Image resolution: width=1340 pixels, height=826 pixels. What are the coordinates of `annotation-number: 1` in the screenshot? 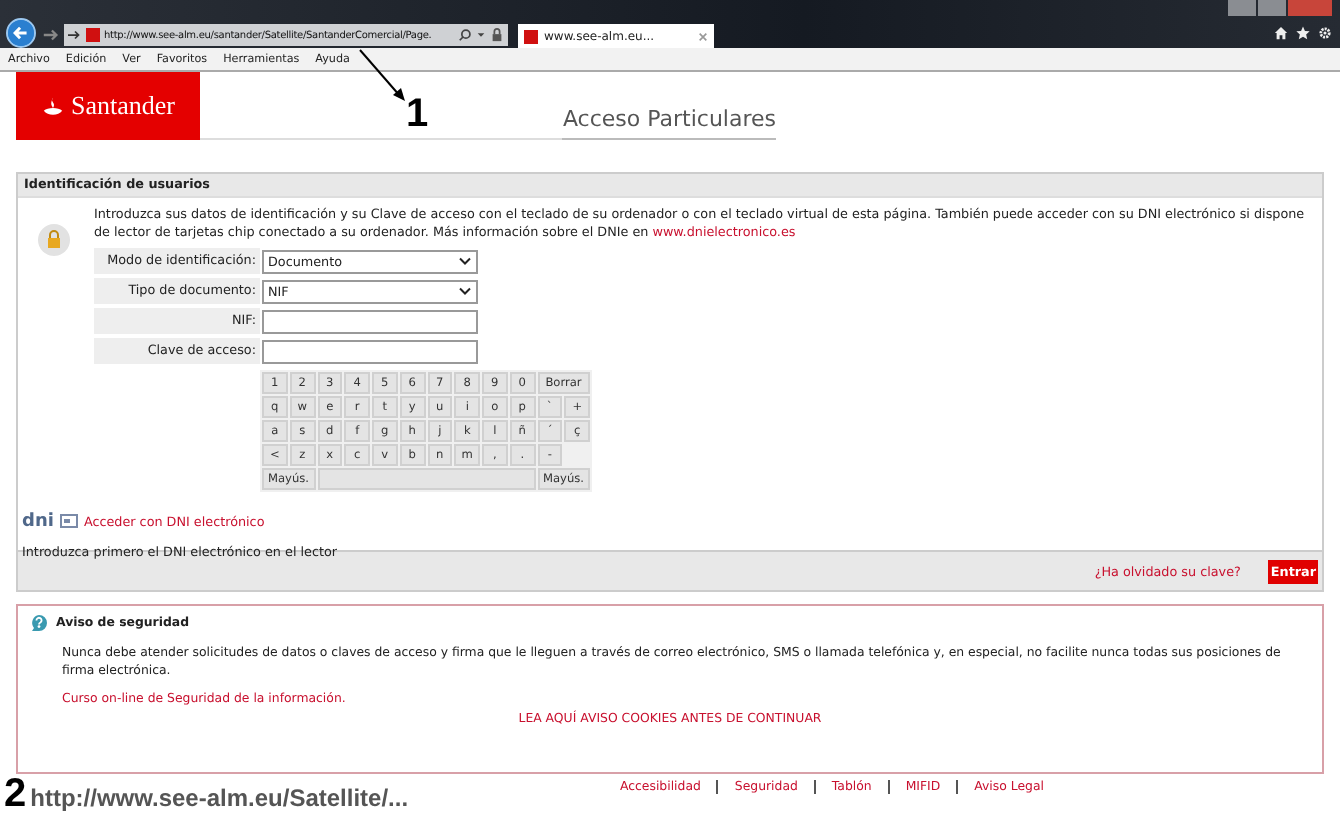 It's located at (417, 114).